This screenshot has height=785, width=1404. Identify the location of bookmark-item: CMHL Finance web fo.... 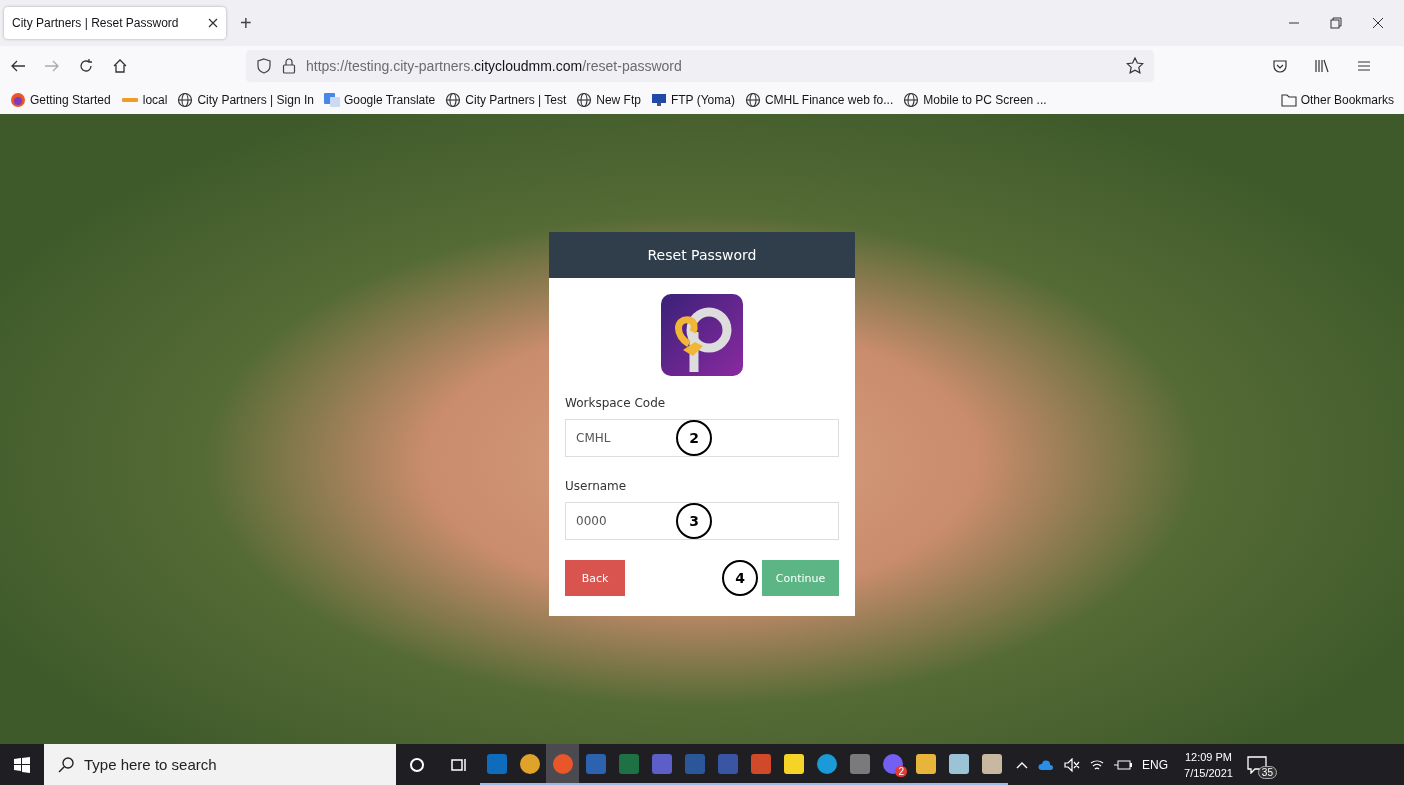
(819, 100).